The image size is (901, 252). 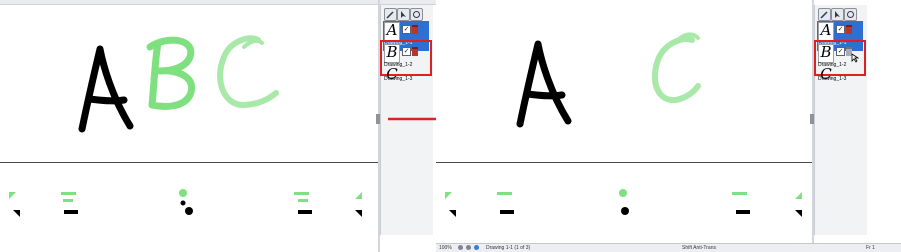 What do you see at coordinates (508, 248) in the screenshot?
I see `page-info: Drawing 1-1 (1 of 3)` at bounding box center [508, 248].